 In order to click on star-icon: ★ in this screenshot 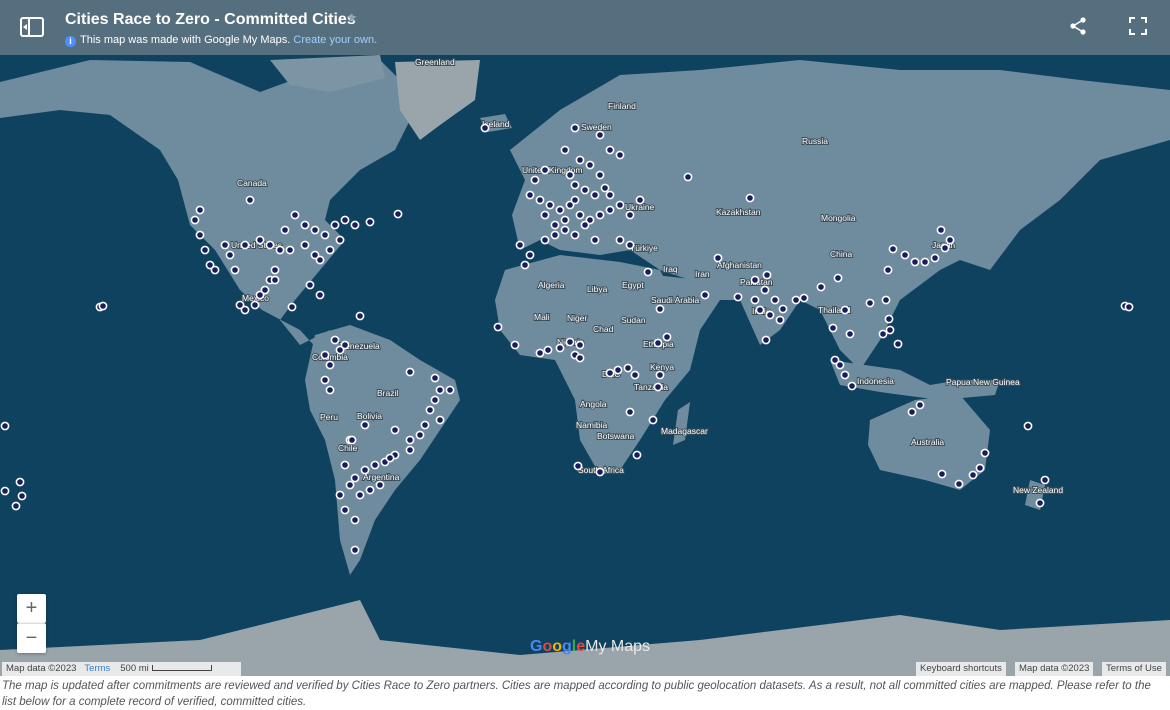, I will do `click(352, 18)`.